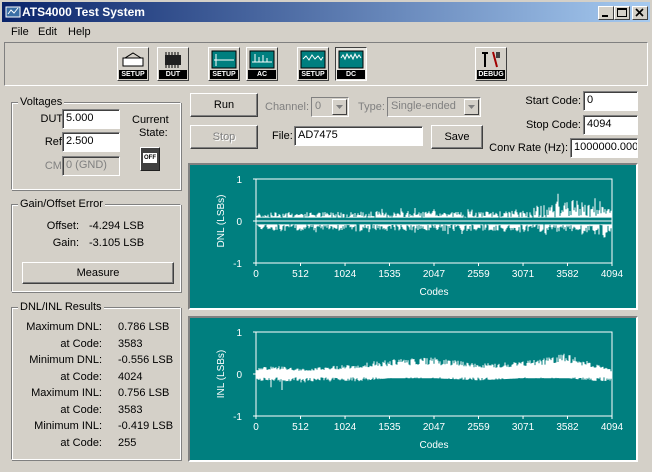 The image size is (652, 472). I want to click on y-tick-label: 0, so click(239, 222).